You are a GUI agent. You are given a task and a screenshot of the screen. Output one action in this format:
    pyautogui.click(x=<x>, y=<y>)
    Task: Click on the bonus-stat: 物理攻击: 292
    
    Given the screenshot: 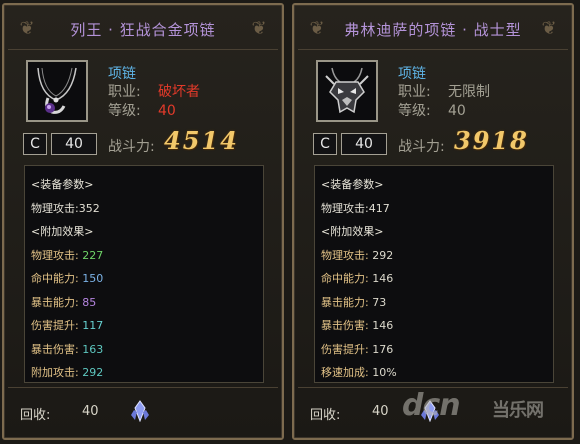 What is the action you would take?
    pyautogui.click(x=357, y=256)
    